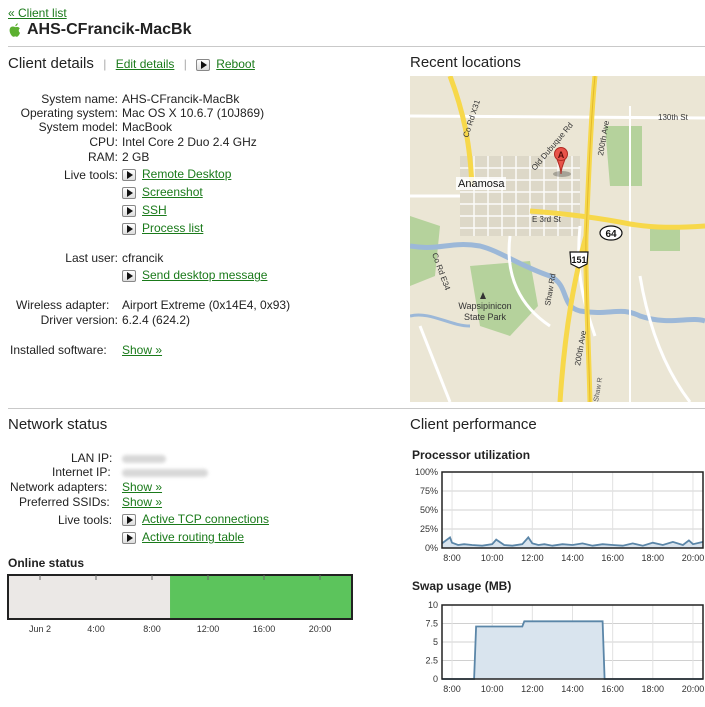 This screenshot has width=705, height=707. Describe the element at coordinates (143, 258) in the screenshot. I see `last-user-value: cfrancik` at that location.